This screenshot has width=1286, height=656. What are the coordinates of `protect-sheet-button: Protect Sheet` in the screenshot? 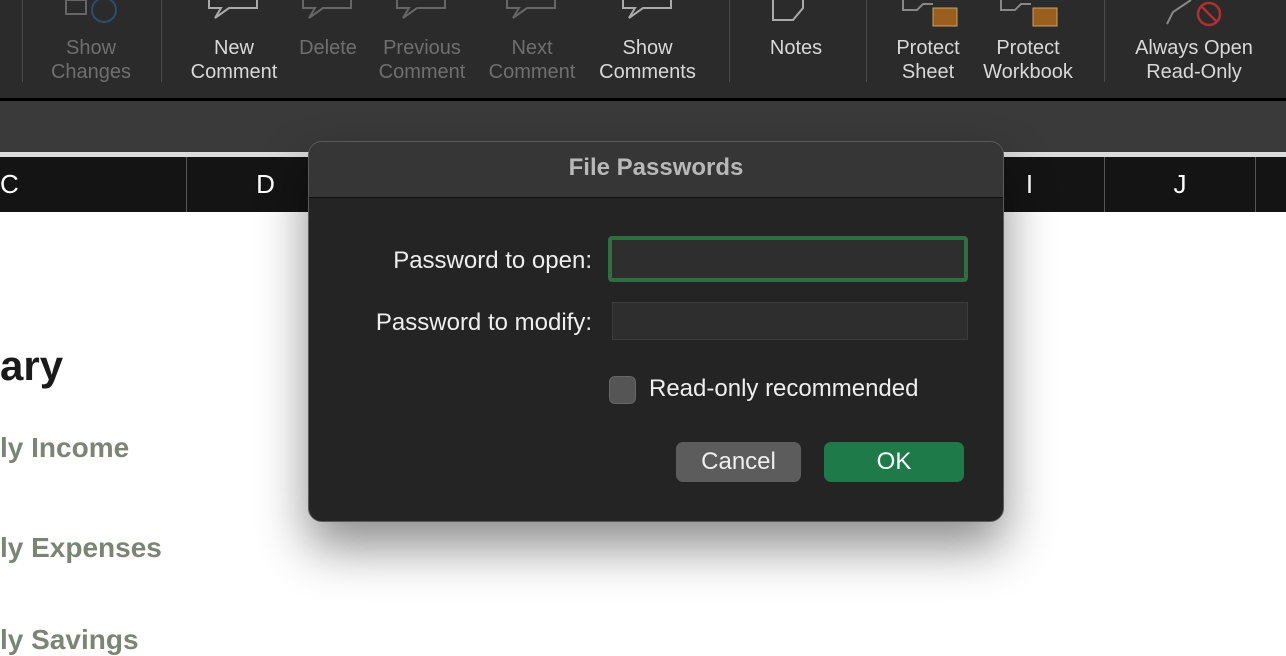 It's located at (928, 49).